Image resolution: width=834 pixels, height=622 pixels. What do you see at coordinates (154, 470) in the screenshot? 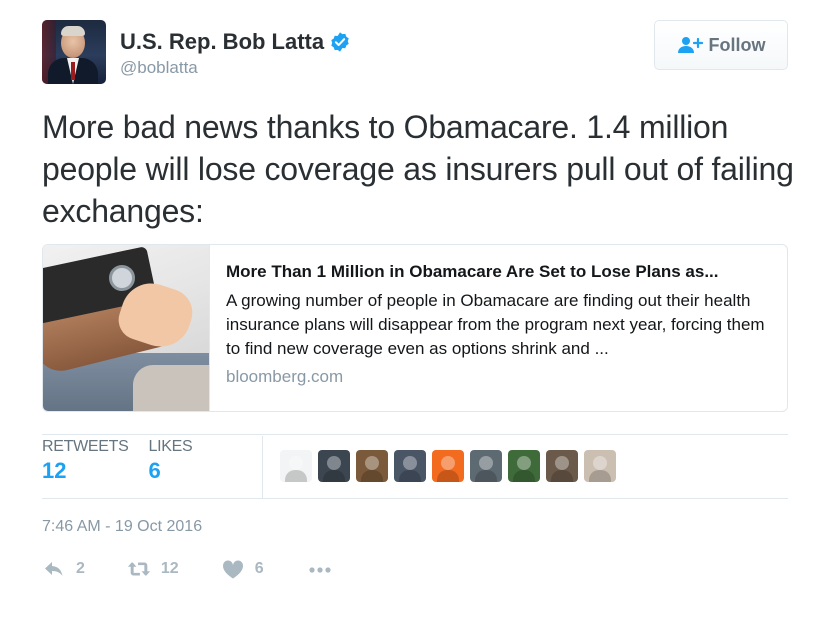
I see `likes-count: 6` at bounding box center [154, 470].